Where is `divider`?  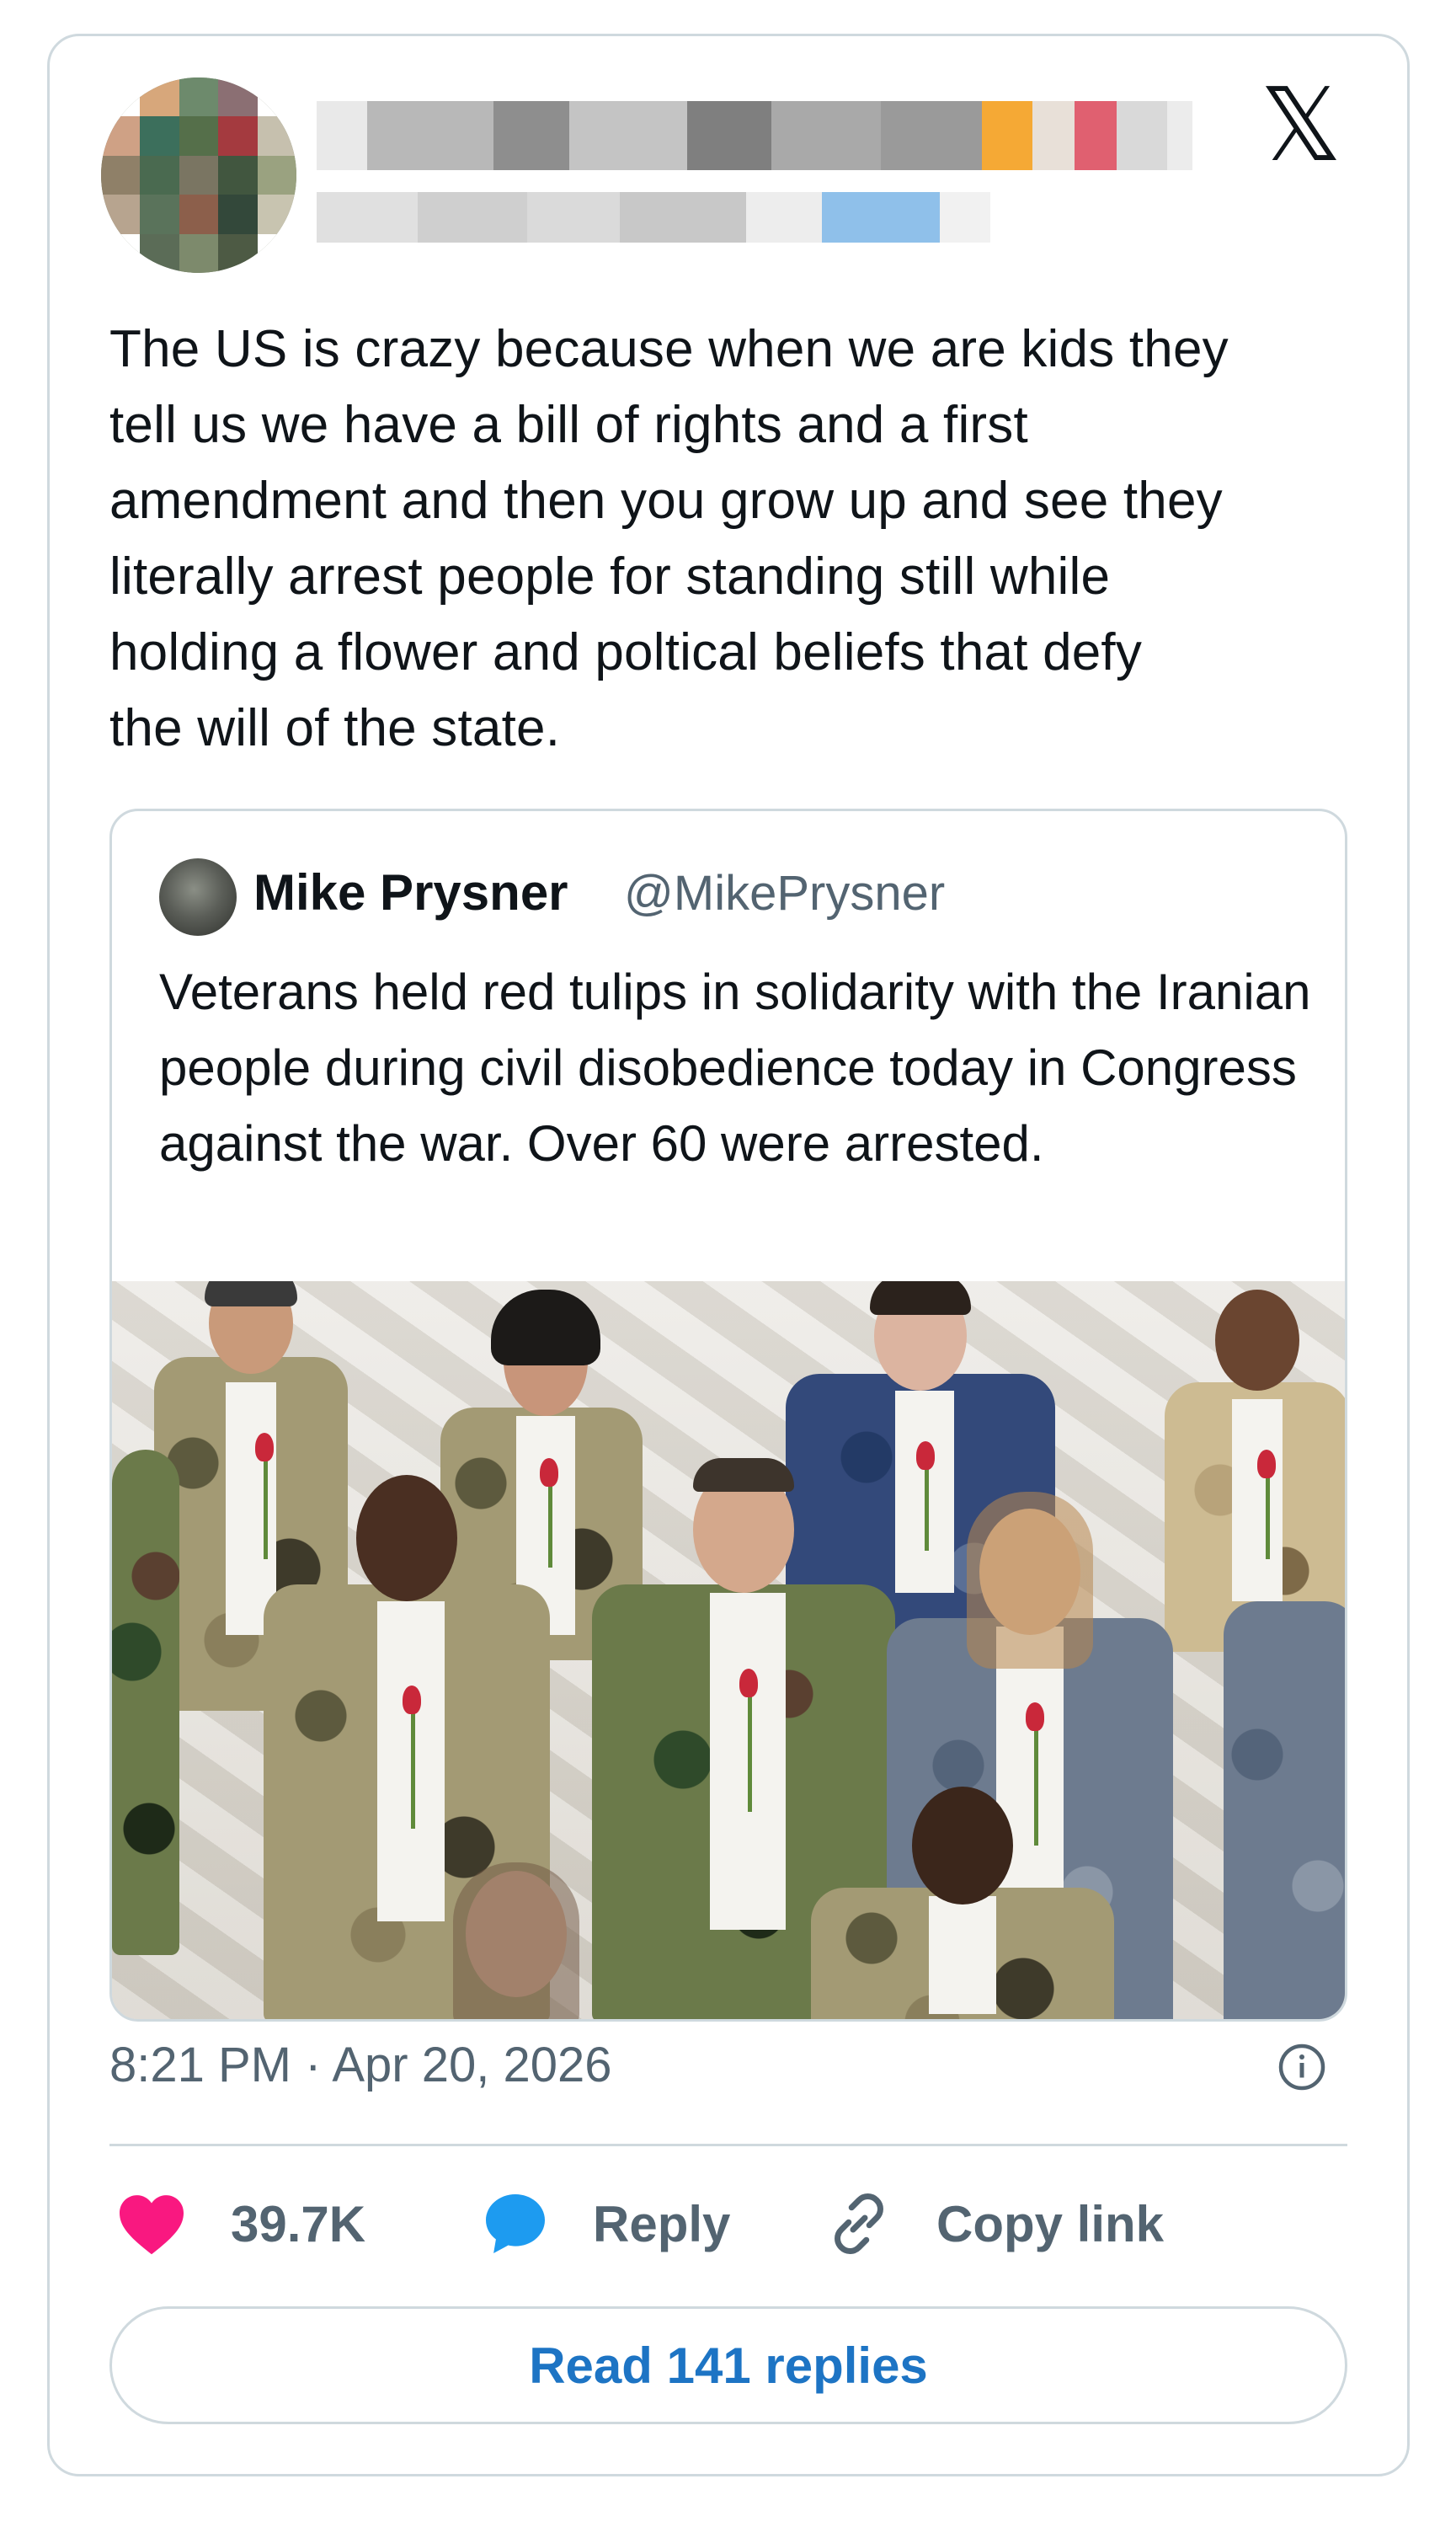
divider is located at coordinates (728, 2145).